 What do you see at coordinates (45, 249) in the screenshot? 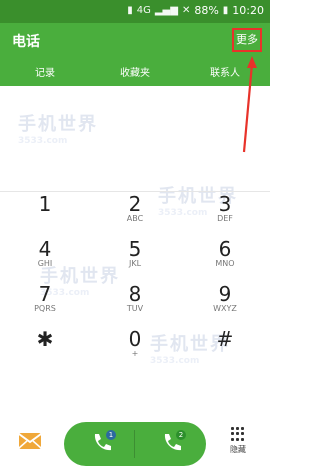
I see `key-4-number: 4` at bounding box center [45, 249].